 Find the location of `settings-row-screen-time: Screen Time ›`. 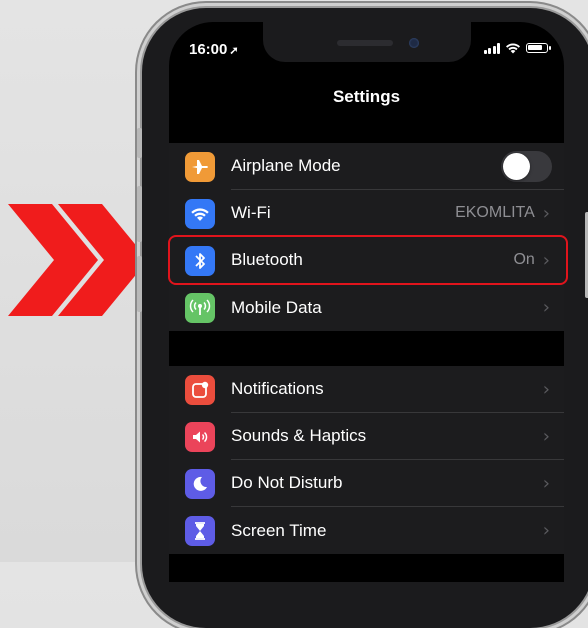

settings-row-screen-time: Screen Time › is located at coordinates (366, 530).